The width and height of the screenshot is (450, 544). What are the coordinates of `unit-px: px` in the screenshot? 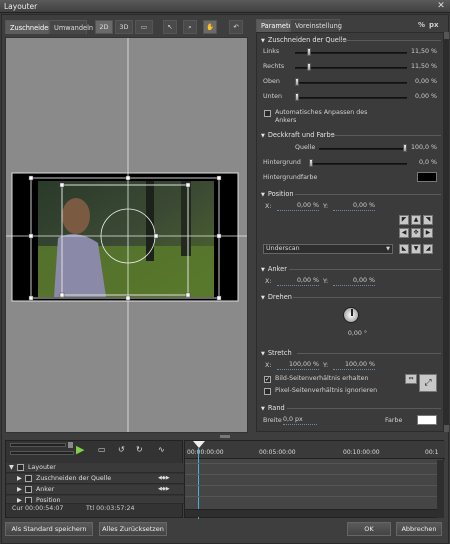 It's located at (434, 25).